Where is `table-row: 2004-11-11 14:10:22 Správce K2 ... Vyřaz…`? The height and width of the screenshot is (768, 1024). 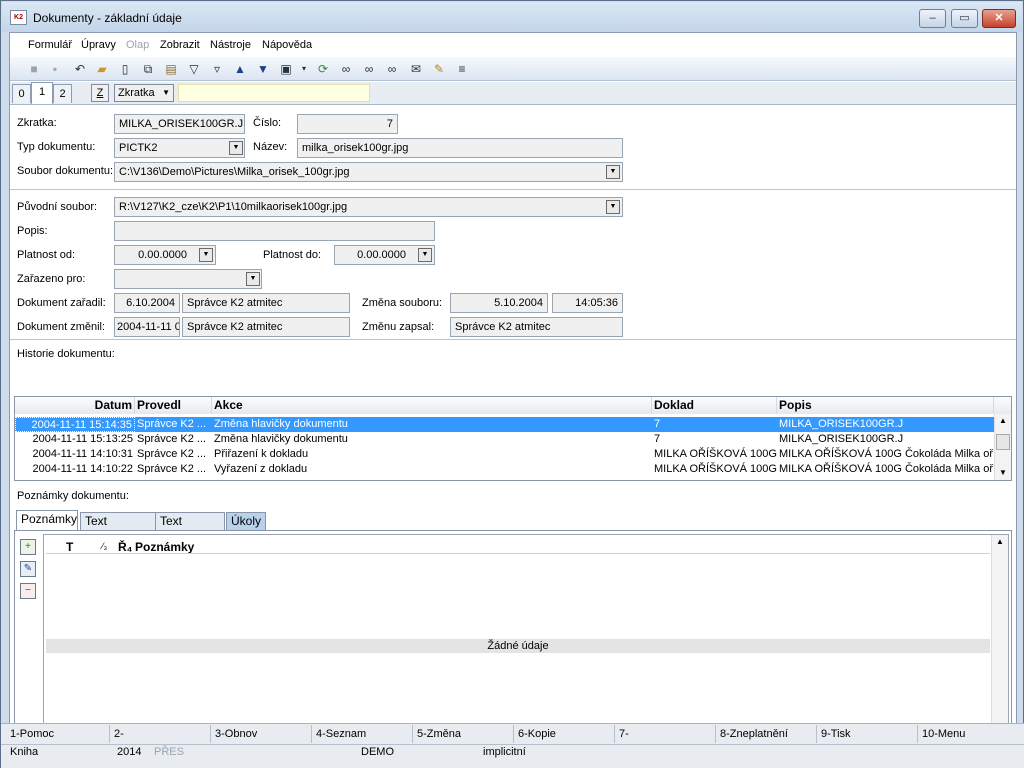
table-row: 2004-11-11 14:10:22 Správce K2 ... Vyřaz… is located at coordinates (504, 469).